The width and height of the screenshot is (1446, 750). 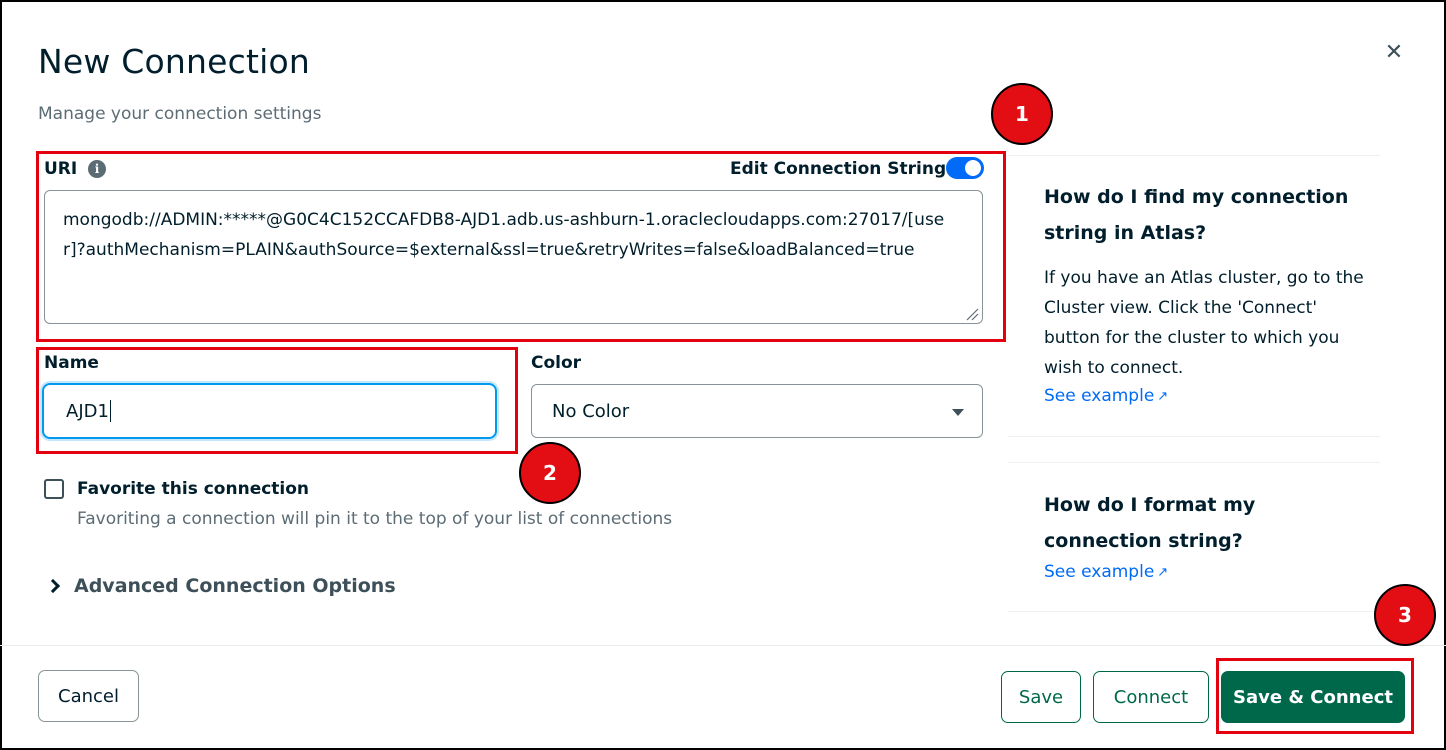 I want to click on close-icon: ✕, so click(x=1394, y=52).